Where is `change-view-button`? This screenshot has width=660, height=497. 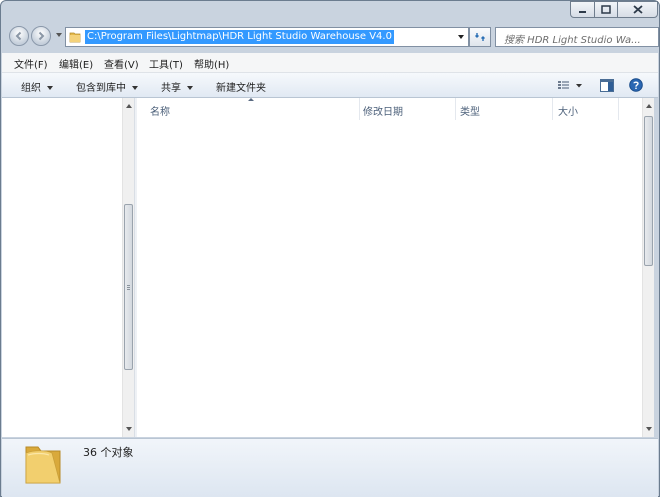 change-view-button is located at coordinates (570, 85).